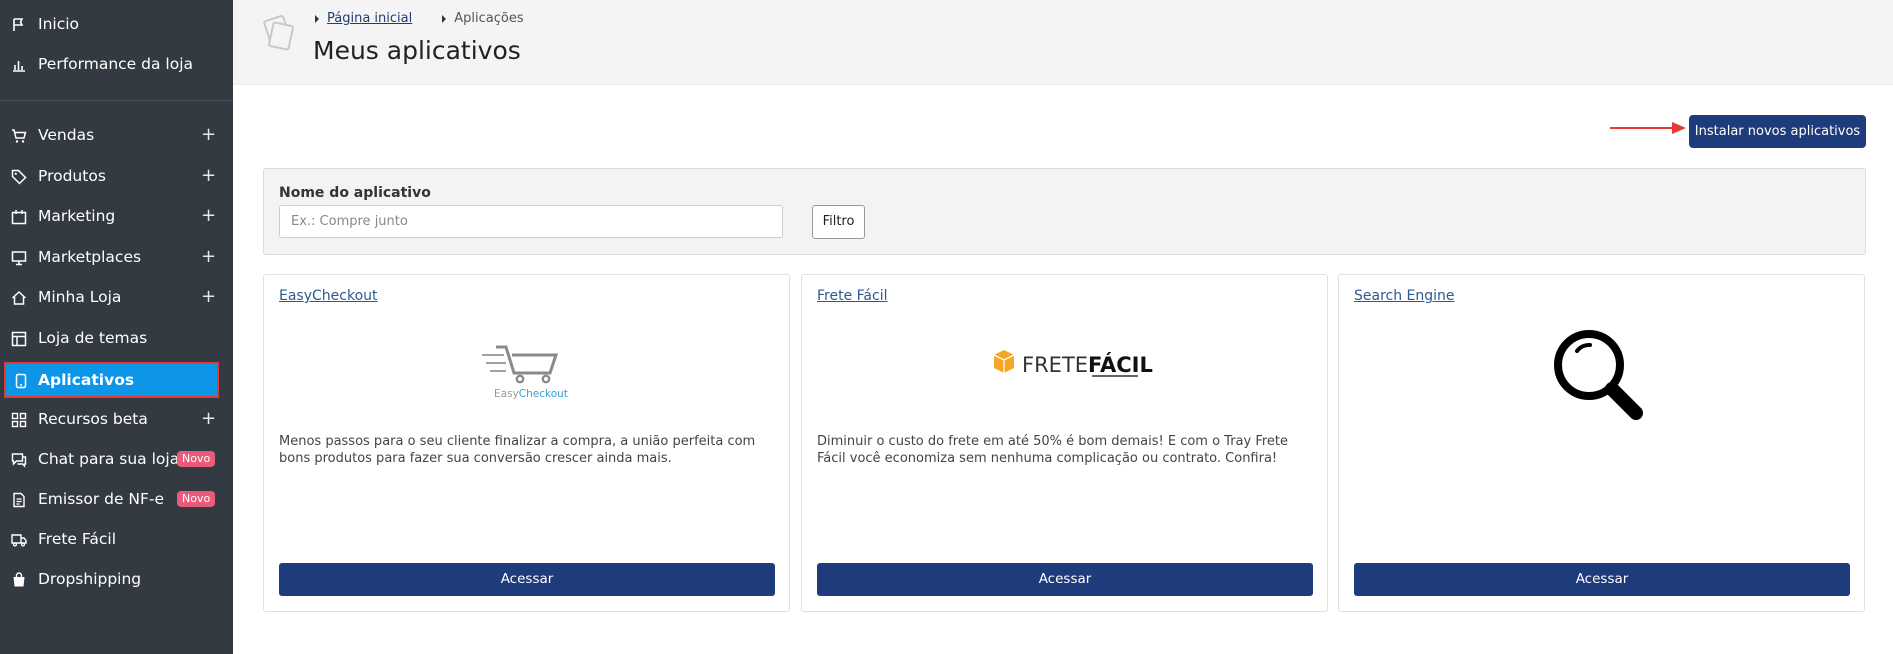 Image resolution: width=1893 pixels, height=654 pixels. I want to click on sidebar-item-label: Recursos beta, so click(93, 419).